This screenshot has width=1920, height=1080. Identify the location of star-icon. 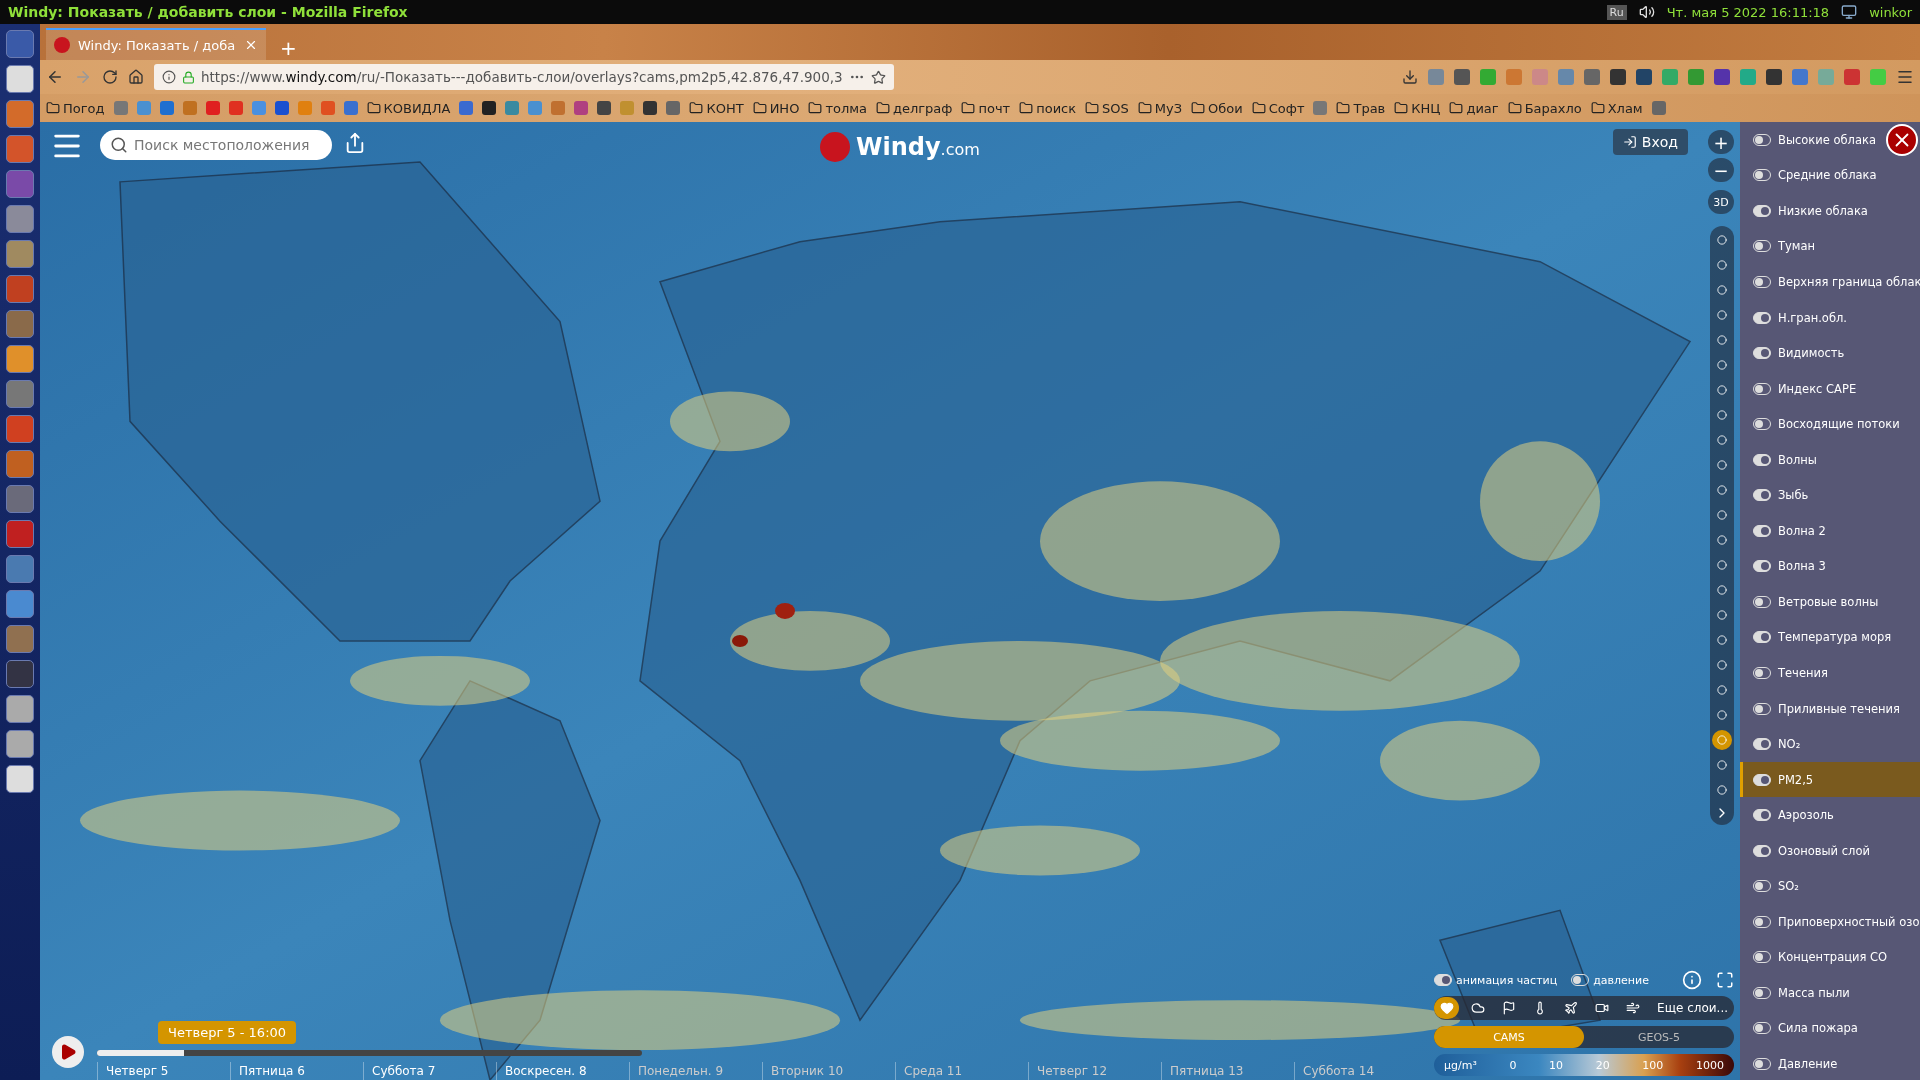
(878, 77).